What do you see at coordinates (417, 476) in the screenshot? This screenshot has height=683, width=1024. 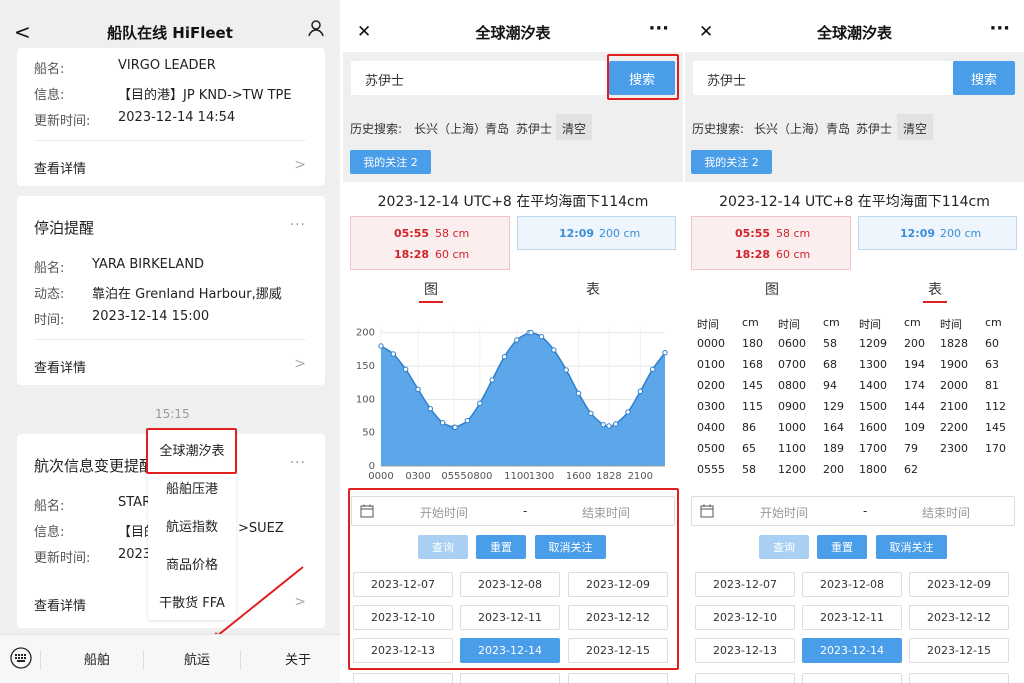 I see `x-tick-label: 0300` at bounding box center [417, 476].